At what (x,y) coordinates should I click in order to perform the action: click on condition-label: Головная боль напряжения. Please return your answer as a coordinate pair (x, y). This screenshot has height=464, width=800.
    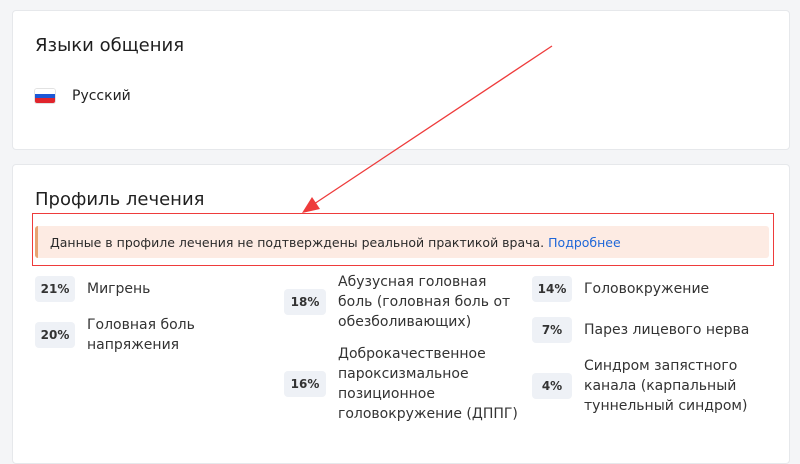
    Looking at the image, I should click on (141, 335).